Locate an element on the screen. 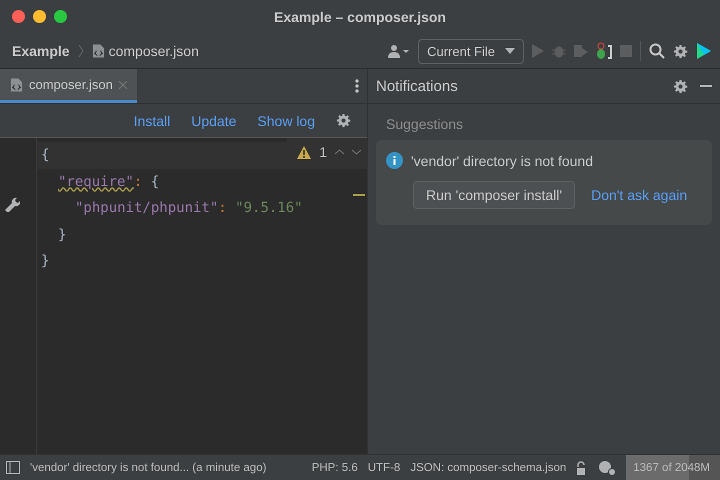 The height and width of the screenshot is (480, 720). panel-title: Notifications is located at coordinates (417, 86).